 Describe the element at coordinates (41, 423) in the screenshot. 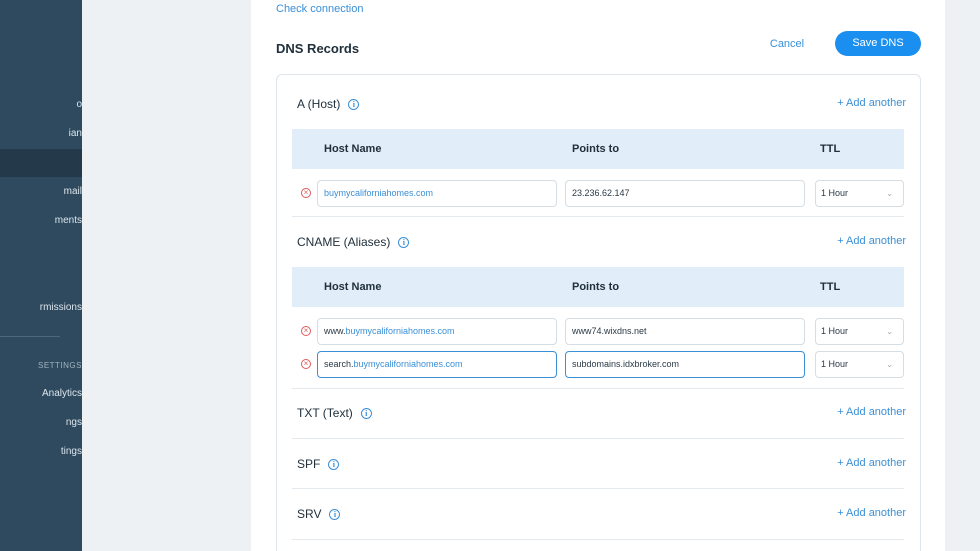

I see `sidebar-item: ngs` at that location.